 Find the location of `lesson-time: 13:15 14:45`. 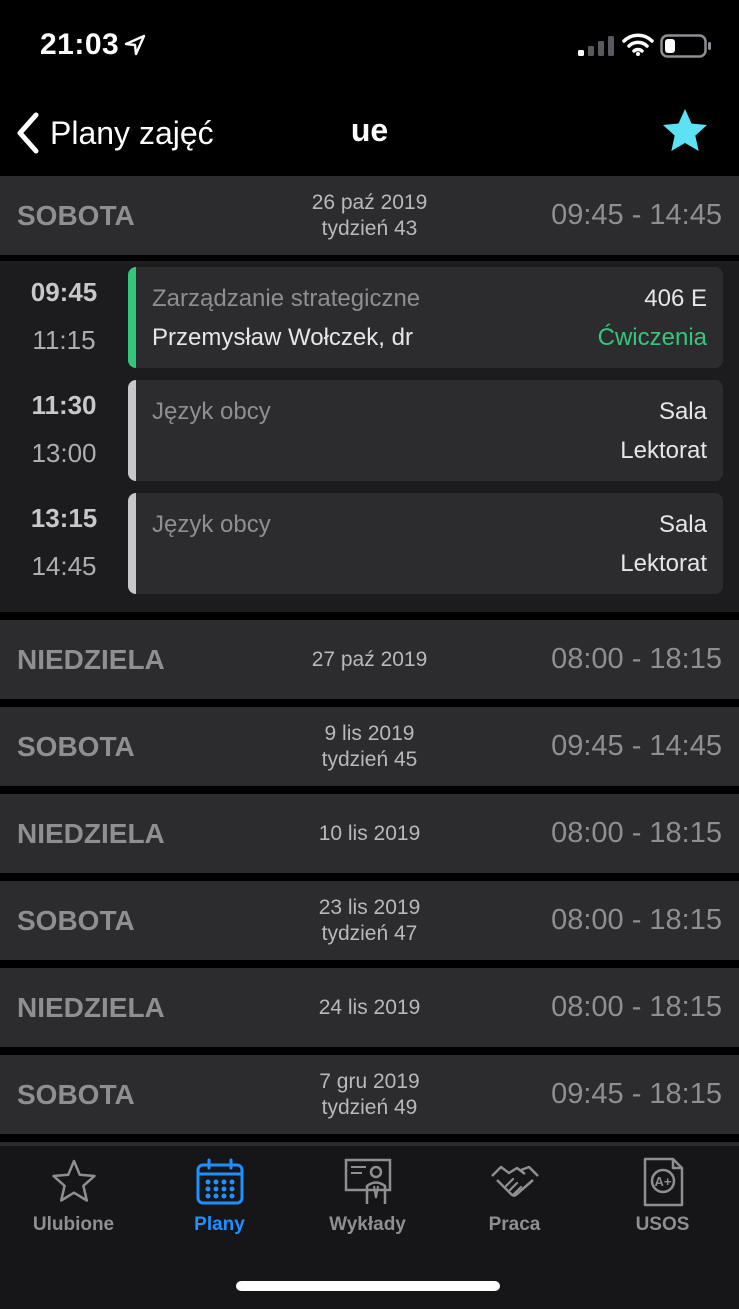

lesson-time: 13:15 14:45 is located at coordinates (64, 543).